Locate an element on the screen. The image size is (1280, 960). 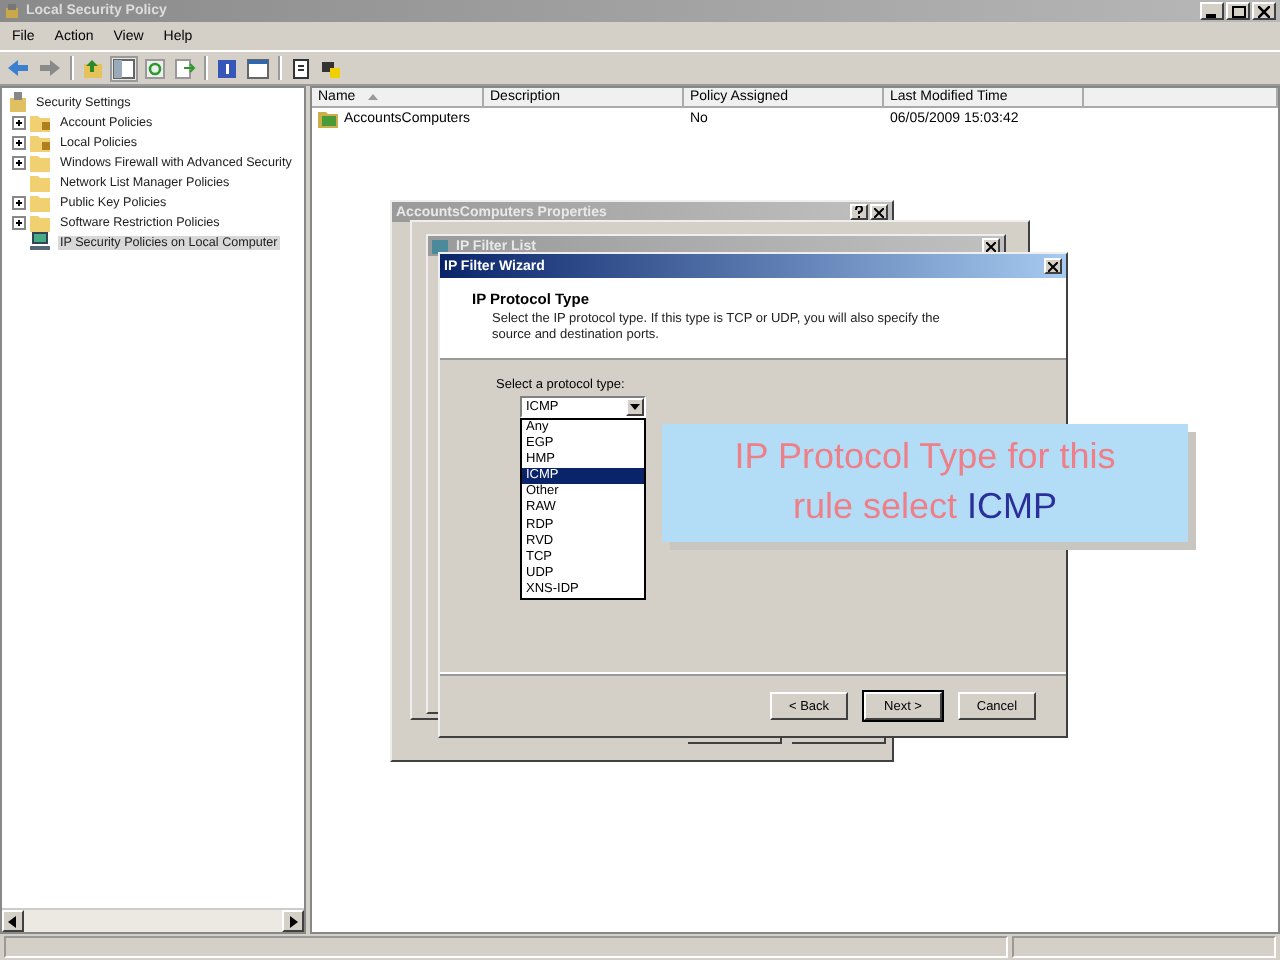
question-icon is located at coordinates (859, 212).